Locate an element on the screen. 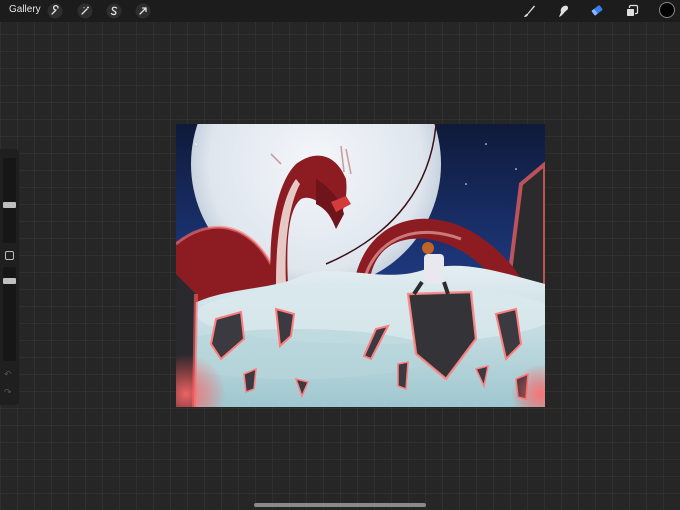  sidebar: ↶ ↷ is located at coordinates (9, 277).